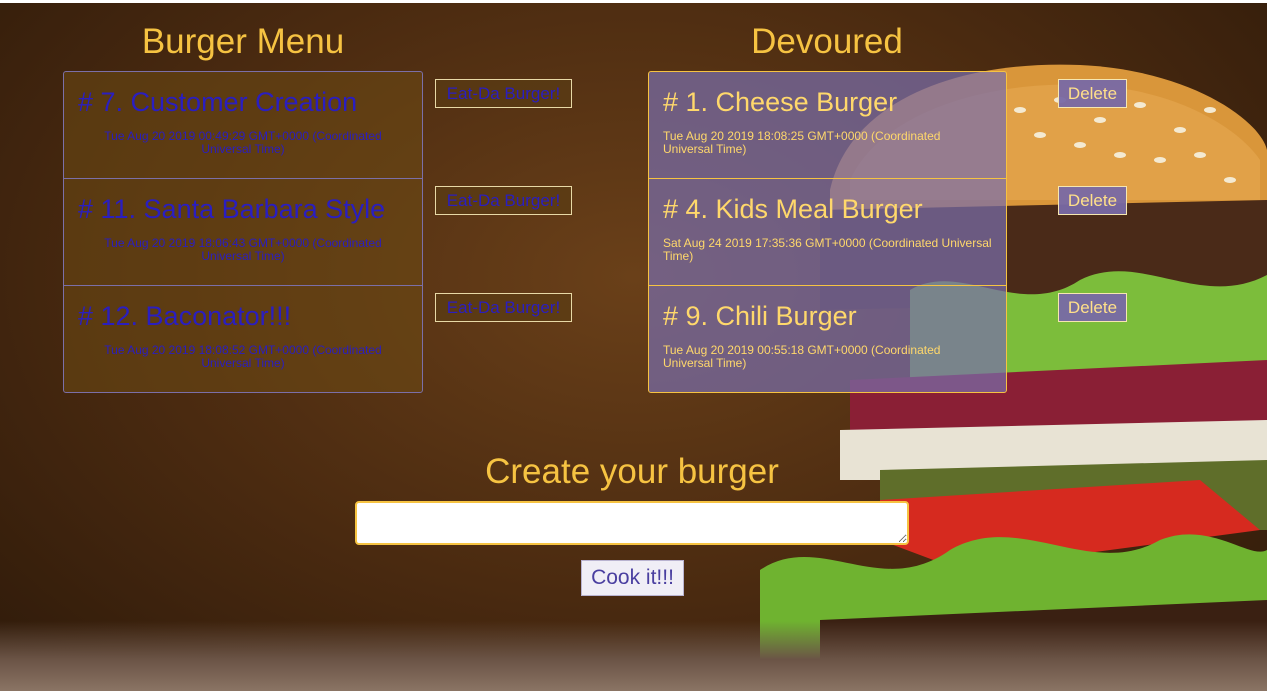 This screenshot has height=691, width=1267. I want to click on devoured-heading: Devoured, so click(827, 41).